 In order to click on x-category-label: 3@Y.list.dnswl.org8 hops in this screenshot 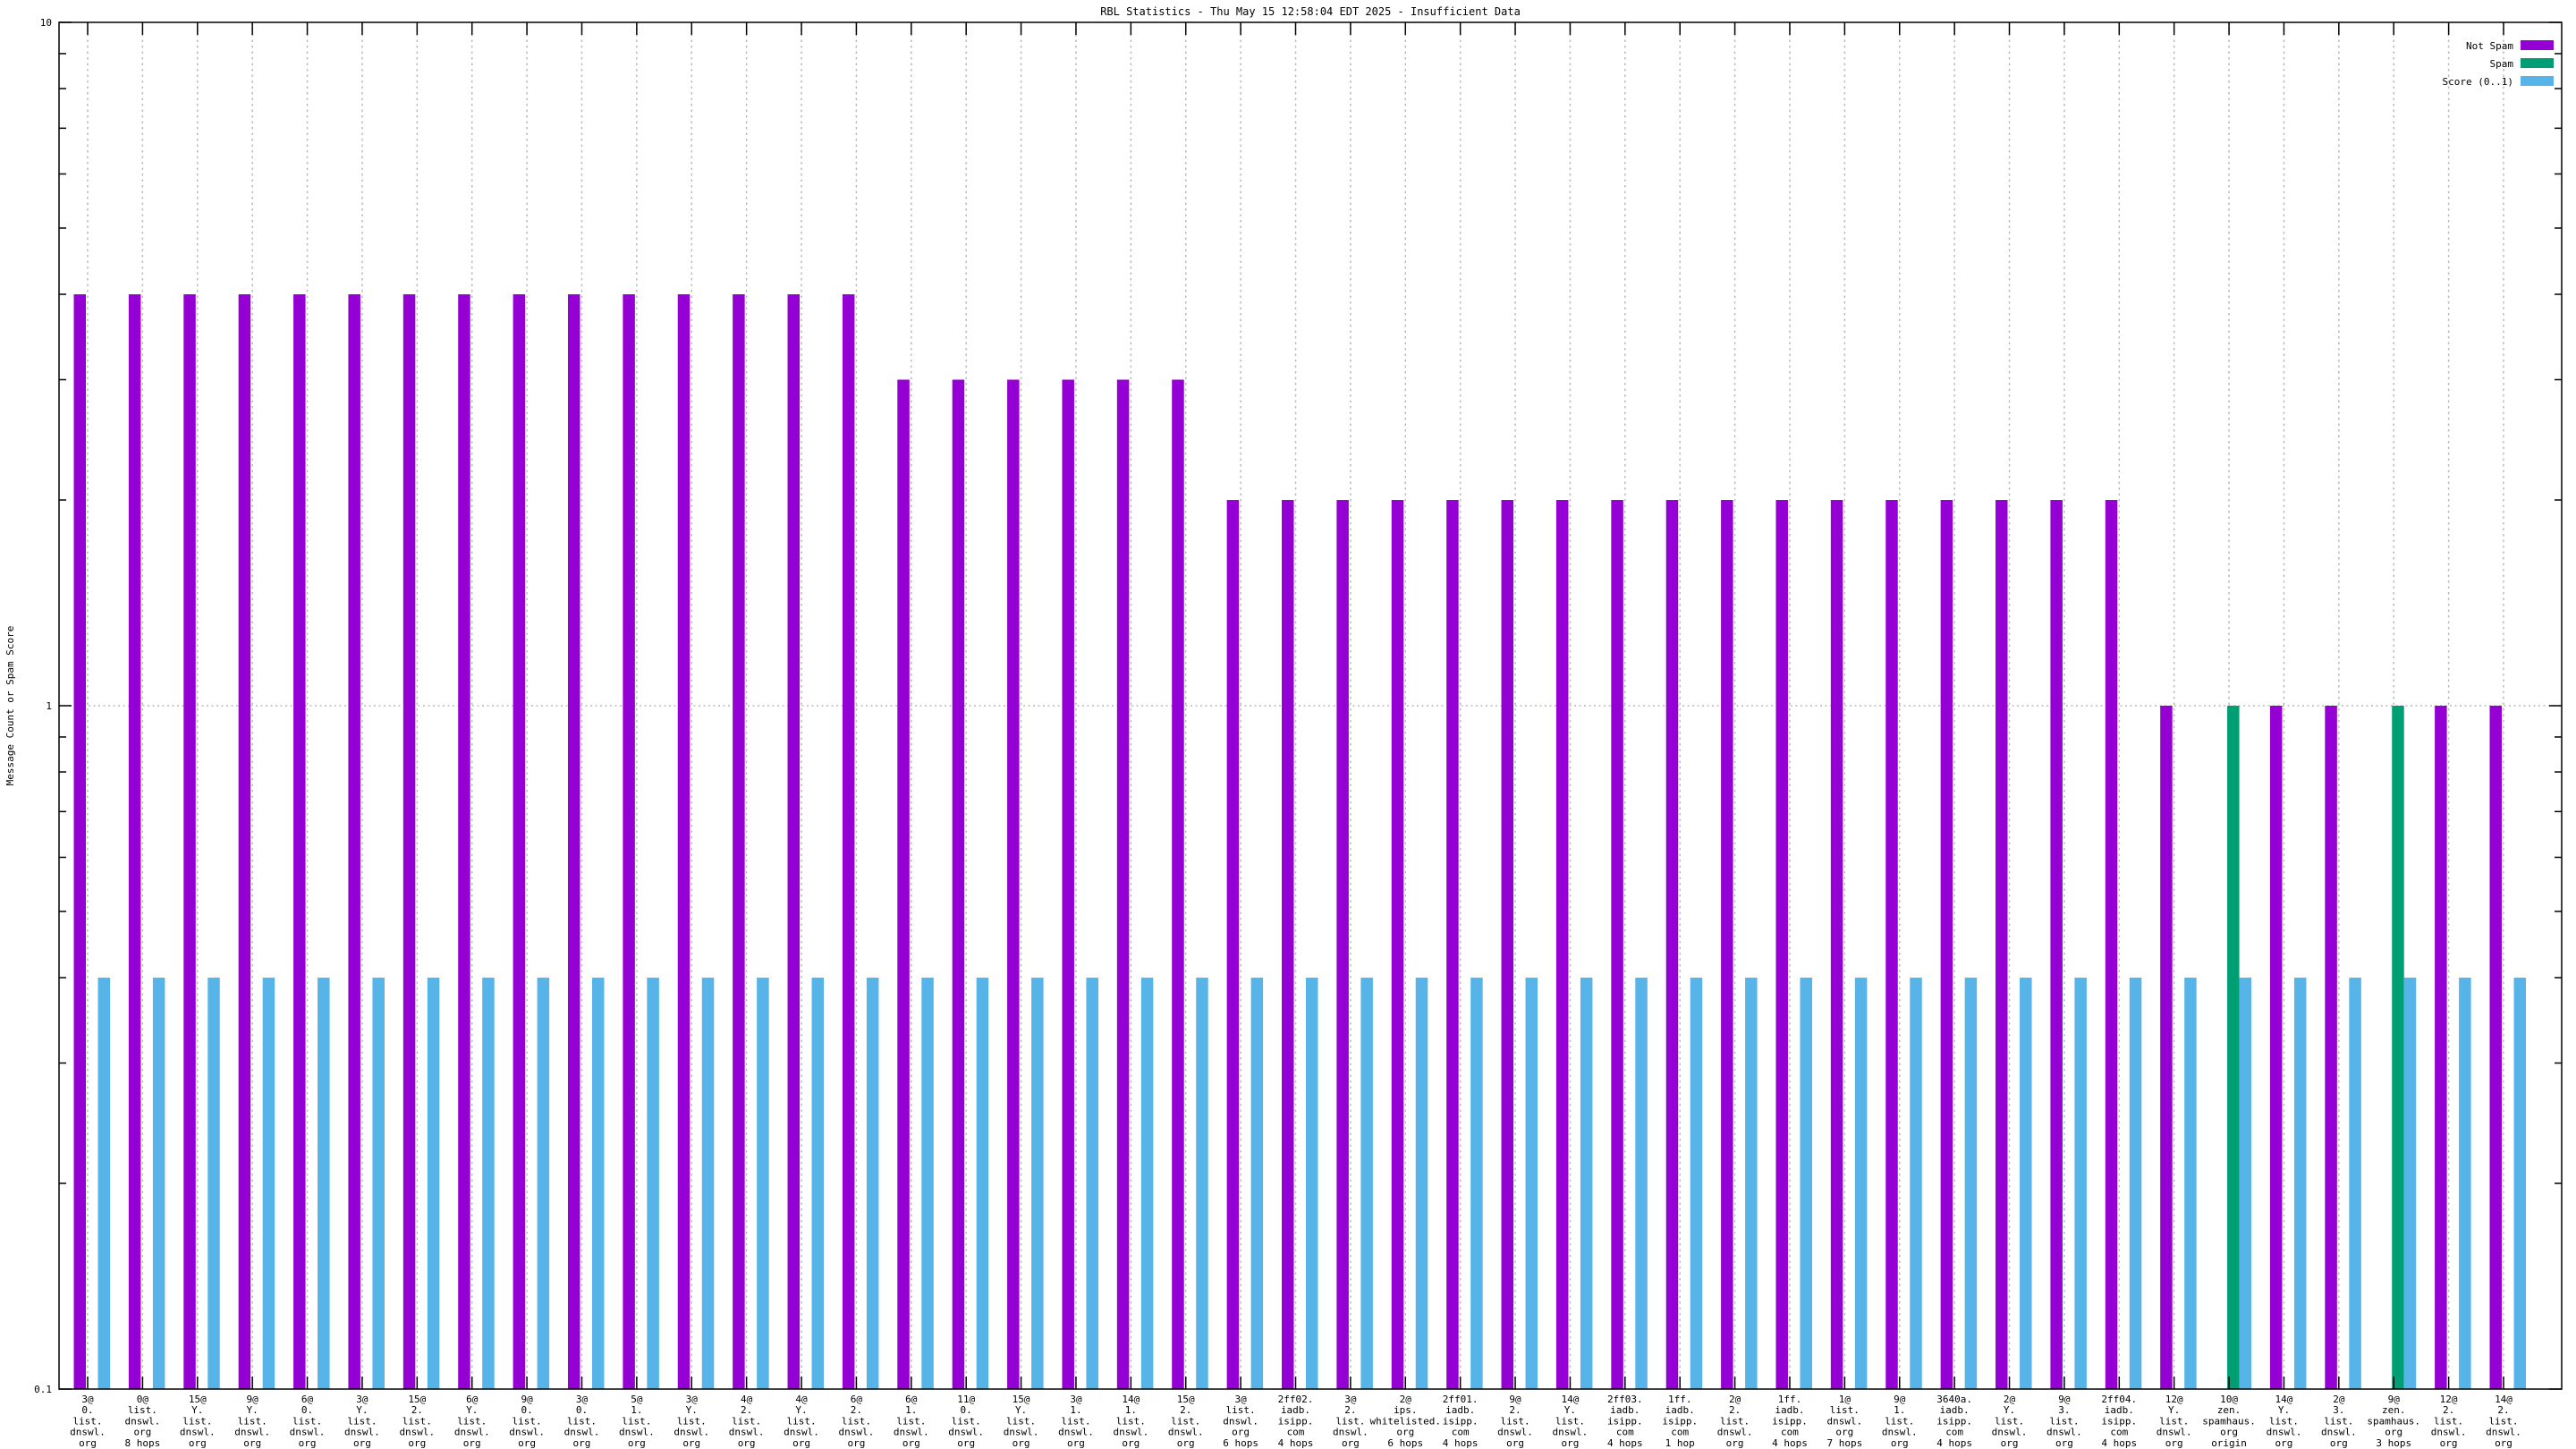, I will do `click(691, 1421)`.